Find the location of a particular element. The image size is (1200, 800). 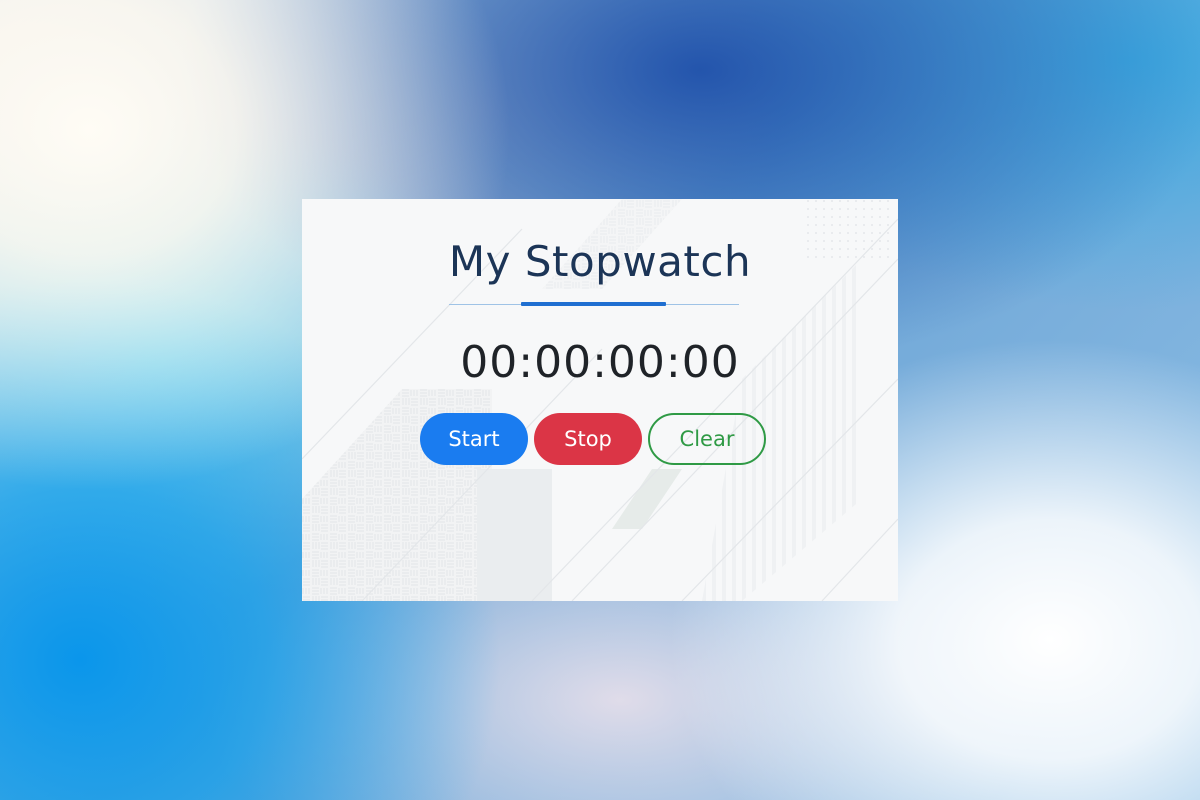

clear-button: Clear is located at coordinates (707, 439).